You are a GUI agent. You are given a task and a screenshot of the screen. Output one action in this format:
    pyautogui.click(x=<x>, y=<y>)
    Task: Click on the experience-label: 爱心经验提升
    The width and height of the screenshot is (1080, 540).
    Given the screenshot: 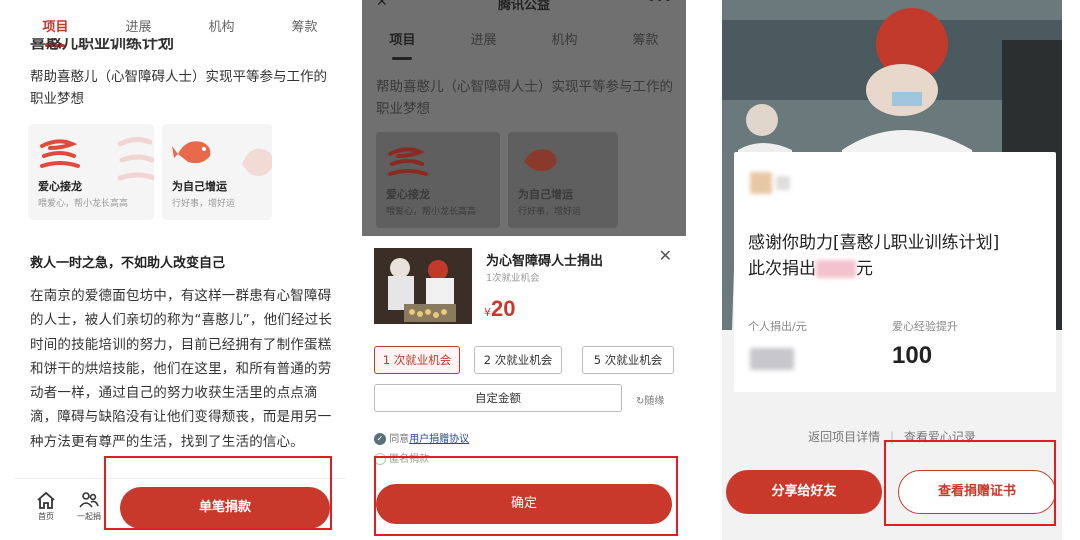 What is the action you would take?
    pyautogui.click(x=925, y=326)
    